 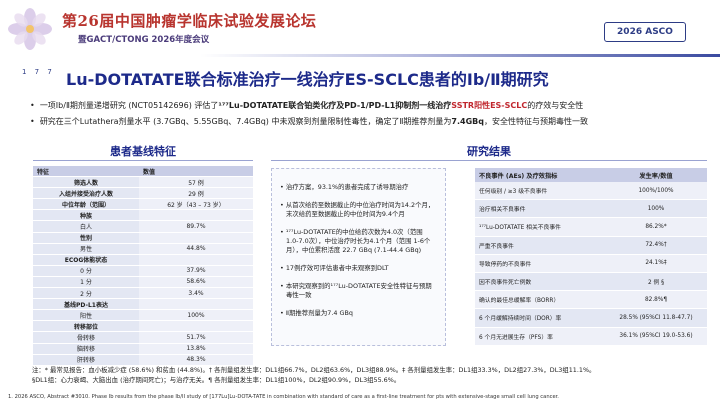 I want to click on table-cell-label: 严重不良事件, so click(x=496, y=246).